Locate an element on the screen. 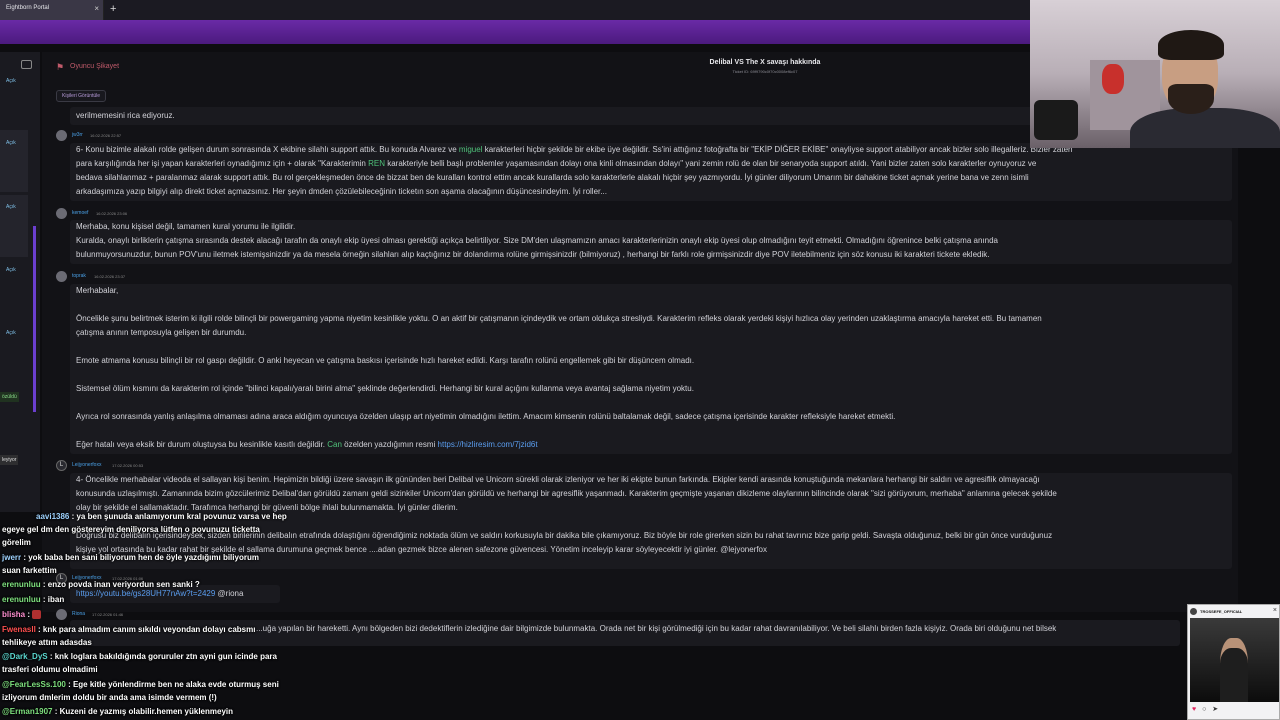 This screenshot has width=1280, height=720. social-popup: TROSSEFE_OFFICIAL × ♥ ○ ➤ is located at coordinates (1233, 662).